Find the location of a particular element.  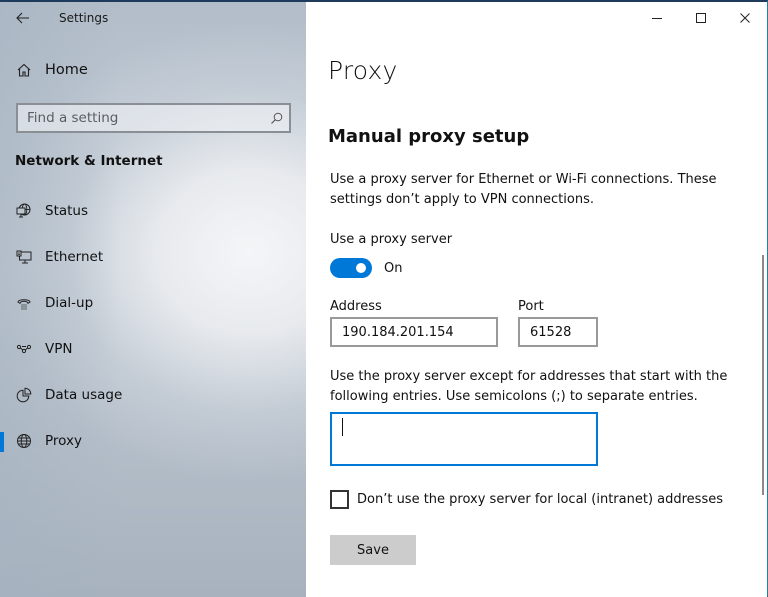

toggle-knob is located at coordinates (361, 268).